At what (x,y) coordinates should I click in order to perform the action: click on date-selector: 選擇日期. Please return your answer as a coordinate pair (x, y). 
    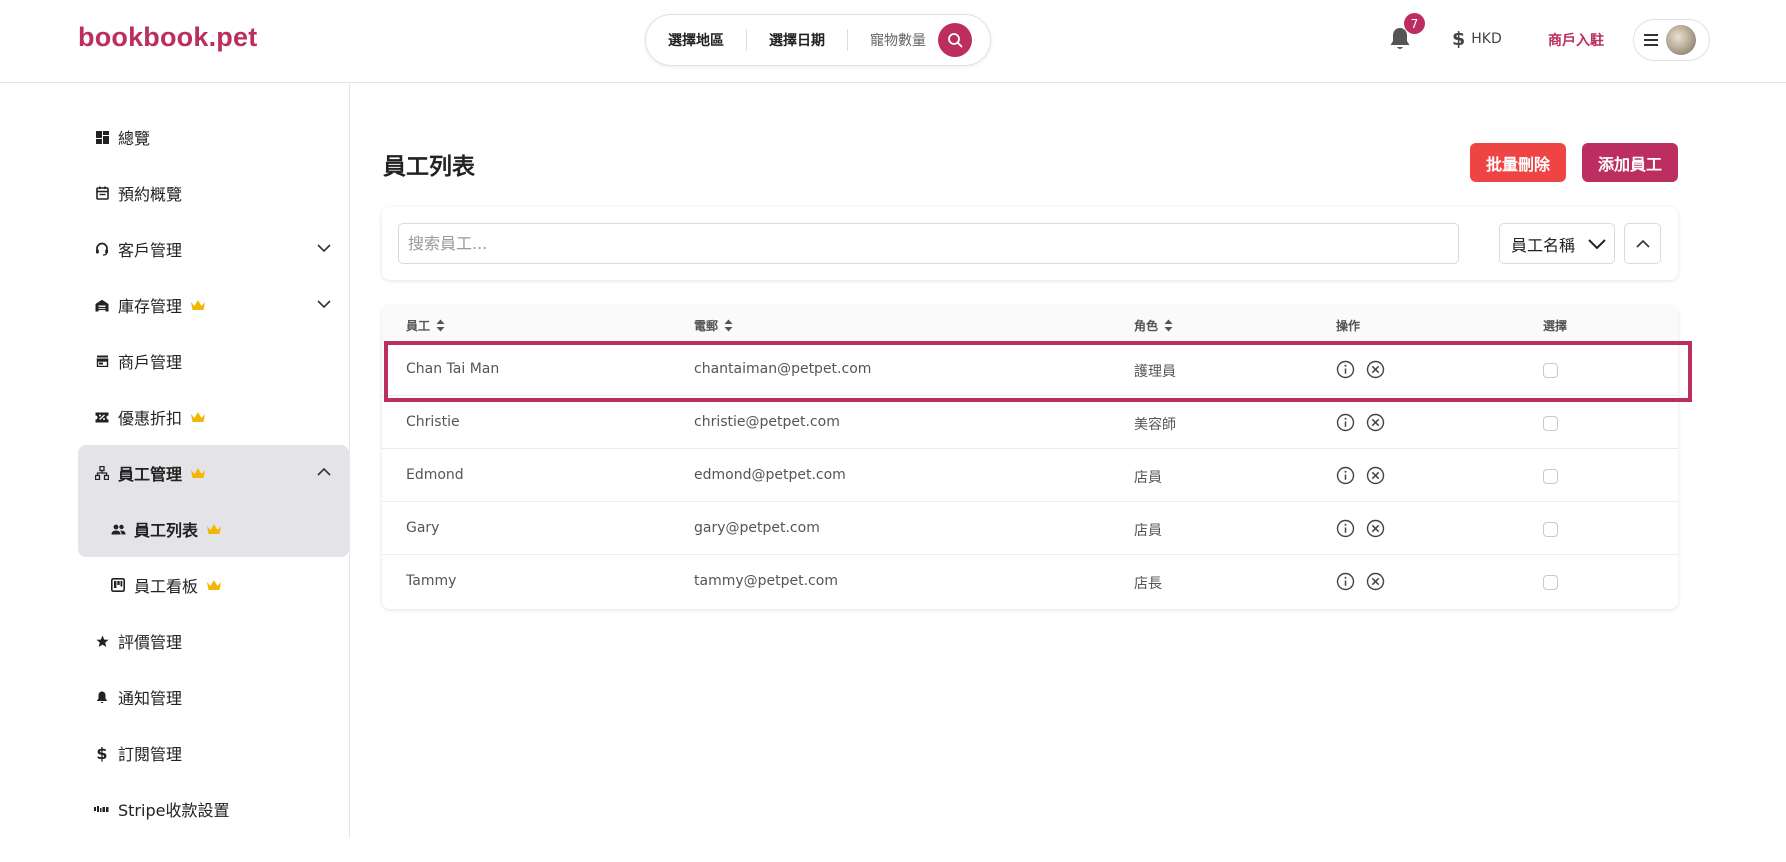
    Looking at the image, I should click on (797, 40).